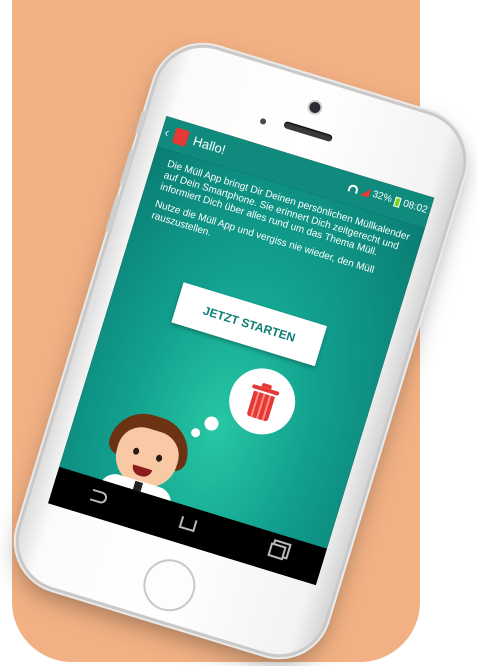 The width and height of the screenshot is (477, 666). What do you see at coordinates (167, 132) in the screenshot?
I see `chevron-left-icon: ‹` at bounding box center [167, 132].